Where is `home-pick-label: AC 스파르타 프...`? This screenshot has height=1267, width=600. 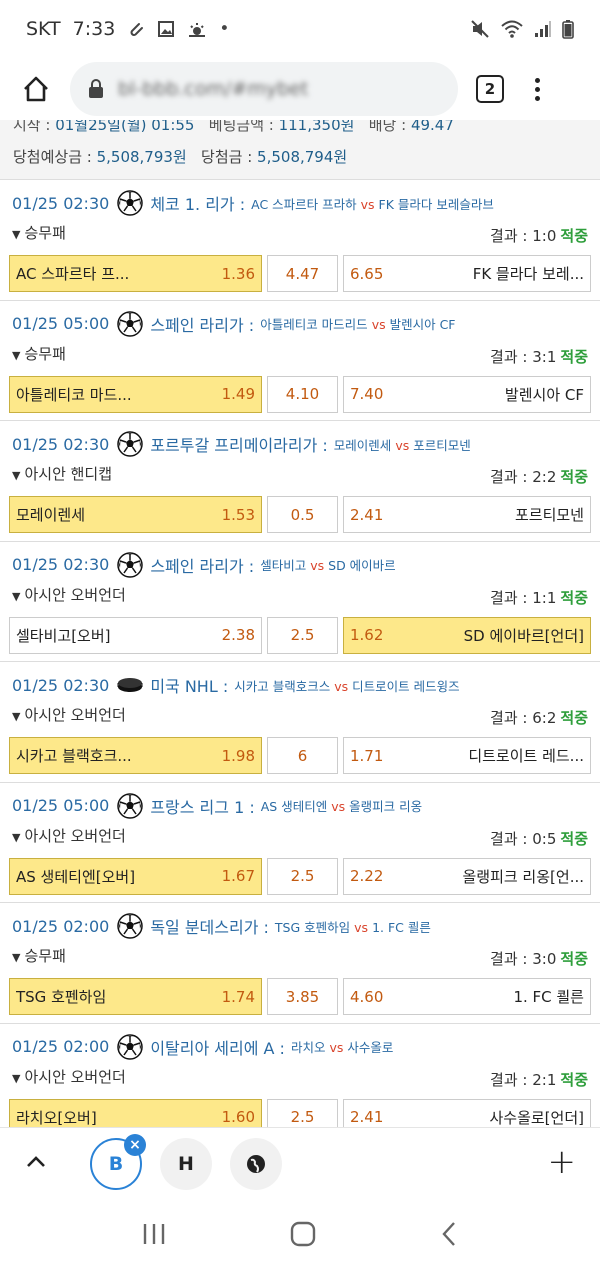
home-pick-label: AC 스파르타 프... is located at coordinates (73, 274).